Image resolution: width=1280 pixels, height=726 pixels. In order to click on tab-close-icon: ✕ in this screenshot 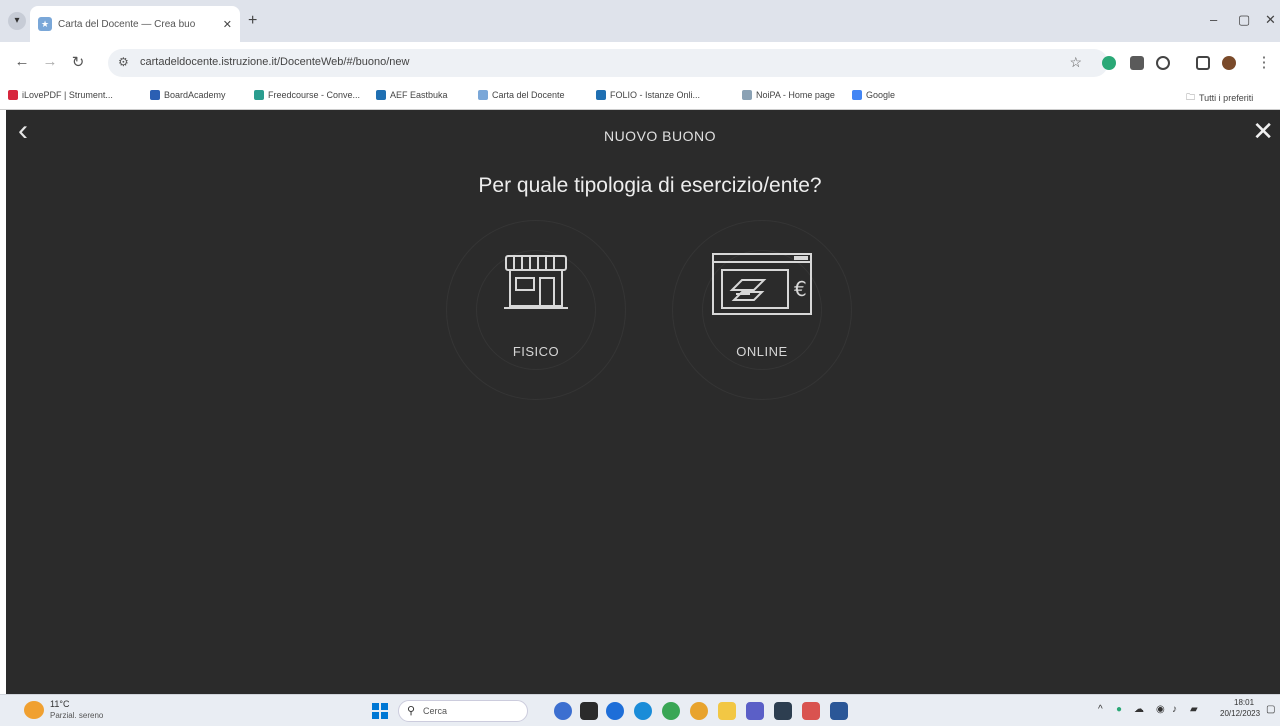, I will do `click(227, 24)`.